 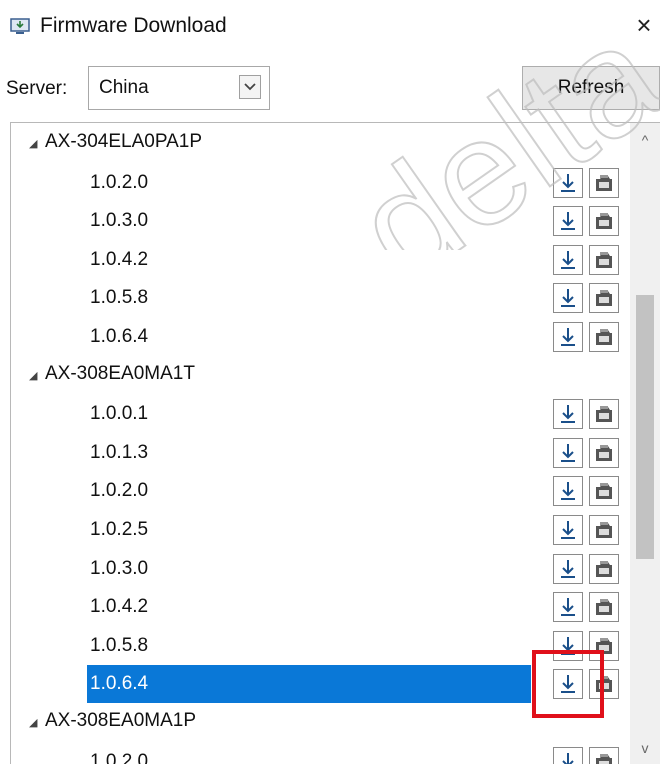 What do you see at coordinates (119, 414) in the screenshot?
I see `version-label: 1.0.0.1` at bounding box center [119, 414].